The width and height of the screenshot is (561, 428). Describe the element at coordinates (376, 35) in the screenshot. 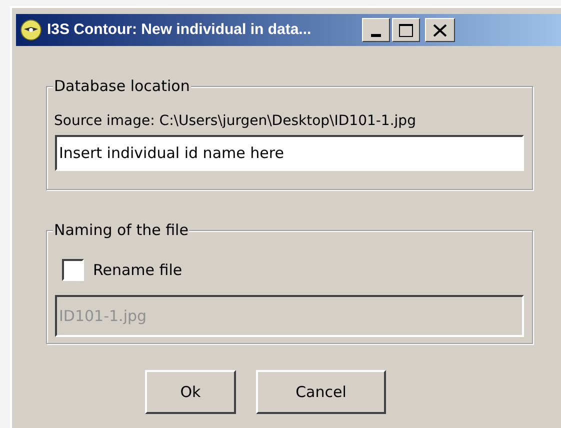

I see `minimize-icon` at that location.